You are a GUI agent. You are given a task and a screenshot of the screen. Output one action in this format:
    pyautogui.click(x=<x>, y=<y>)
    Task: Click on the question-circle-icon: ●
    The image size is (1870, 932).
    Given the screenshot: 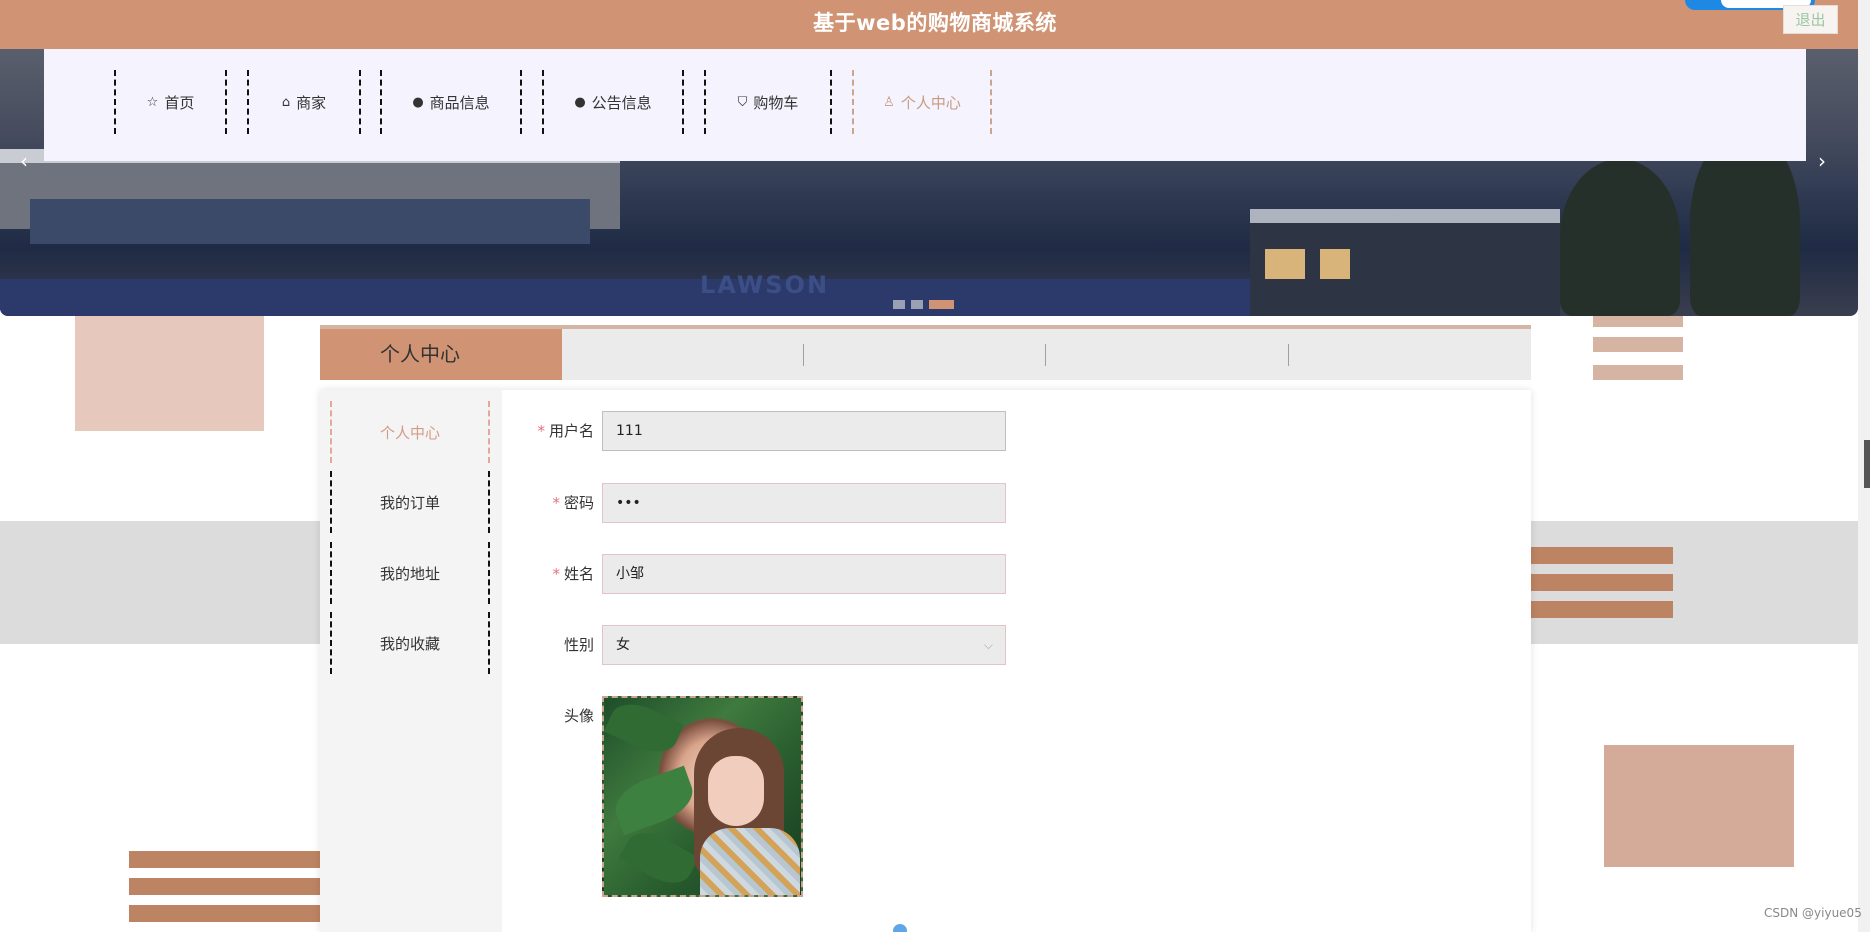 What is the action you would take?
    pyautogui.click(x=580, y=102)
    